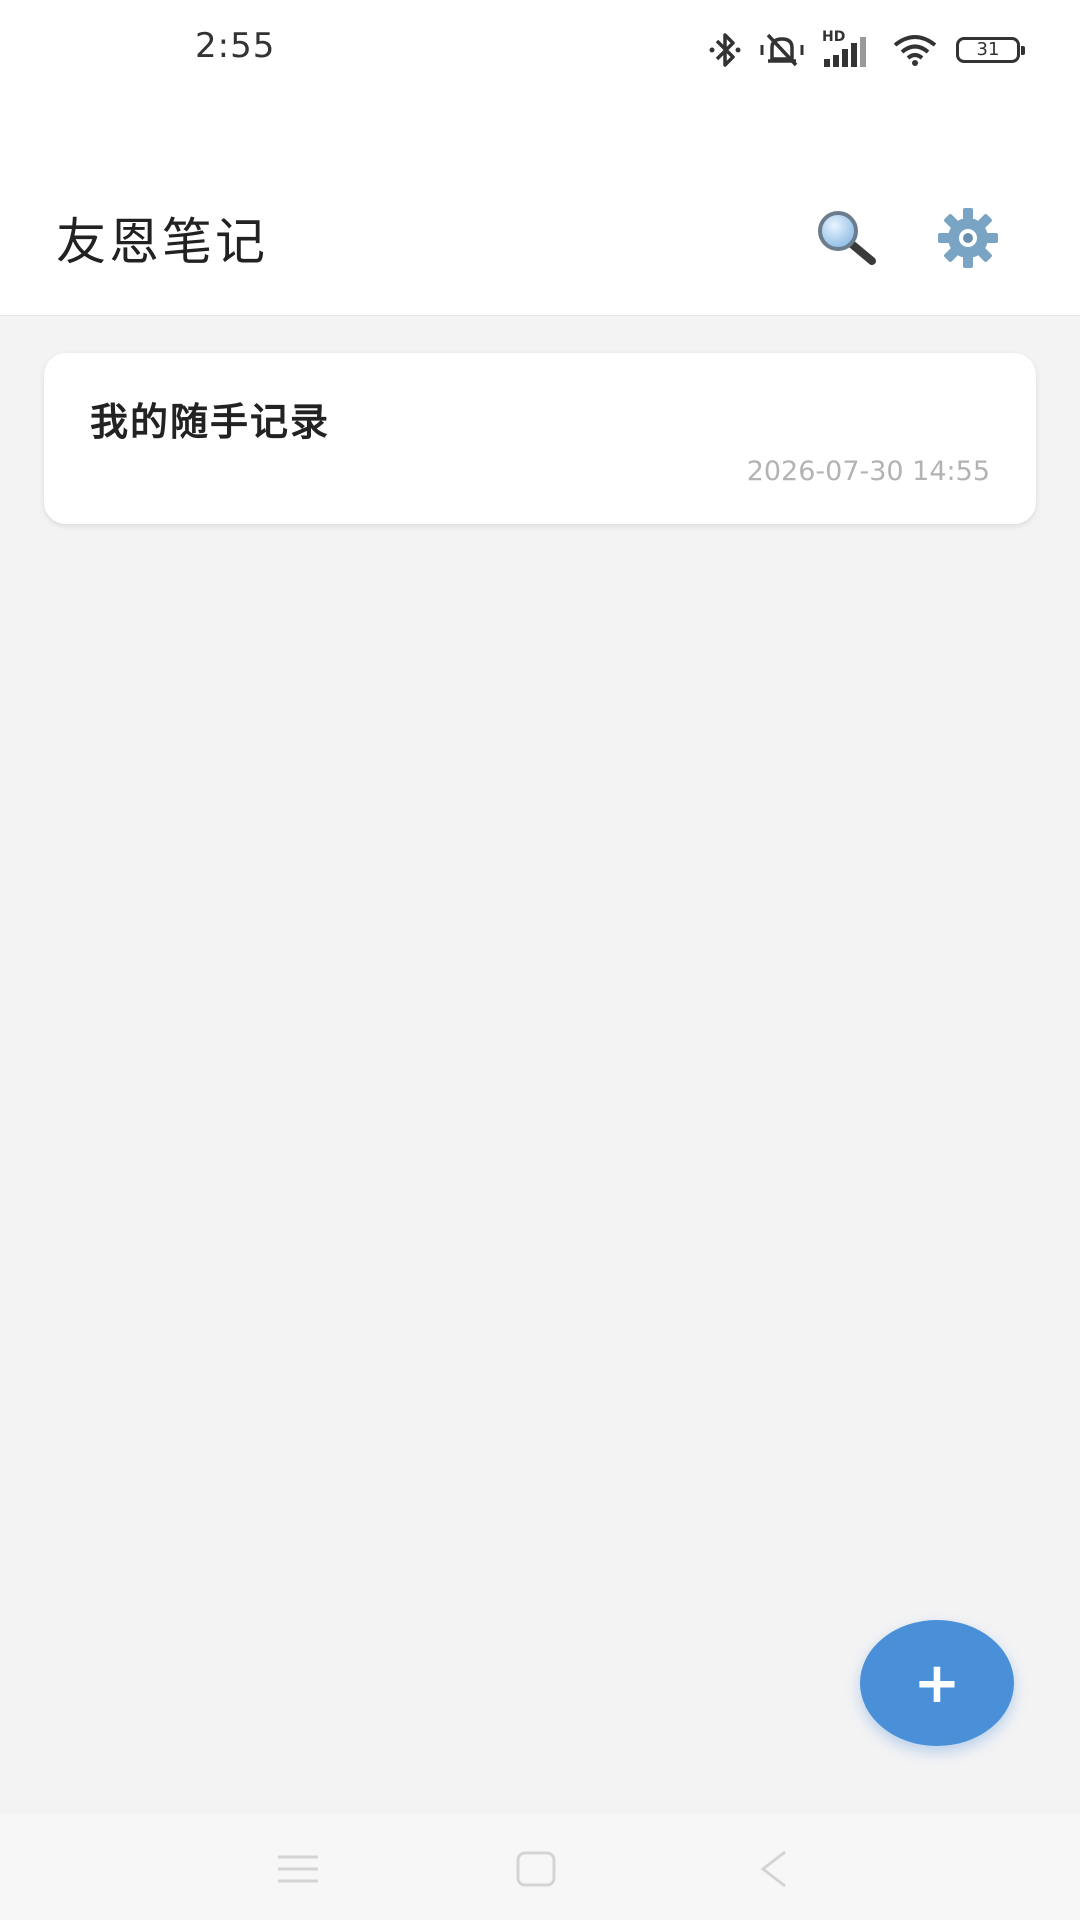 The image size is (1080, 1920). What do you see at coordinates (210, 422) in the screenshot?
I see `note-title: 我的随手记录` at bounding box center [210, 422].